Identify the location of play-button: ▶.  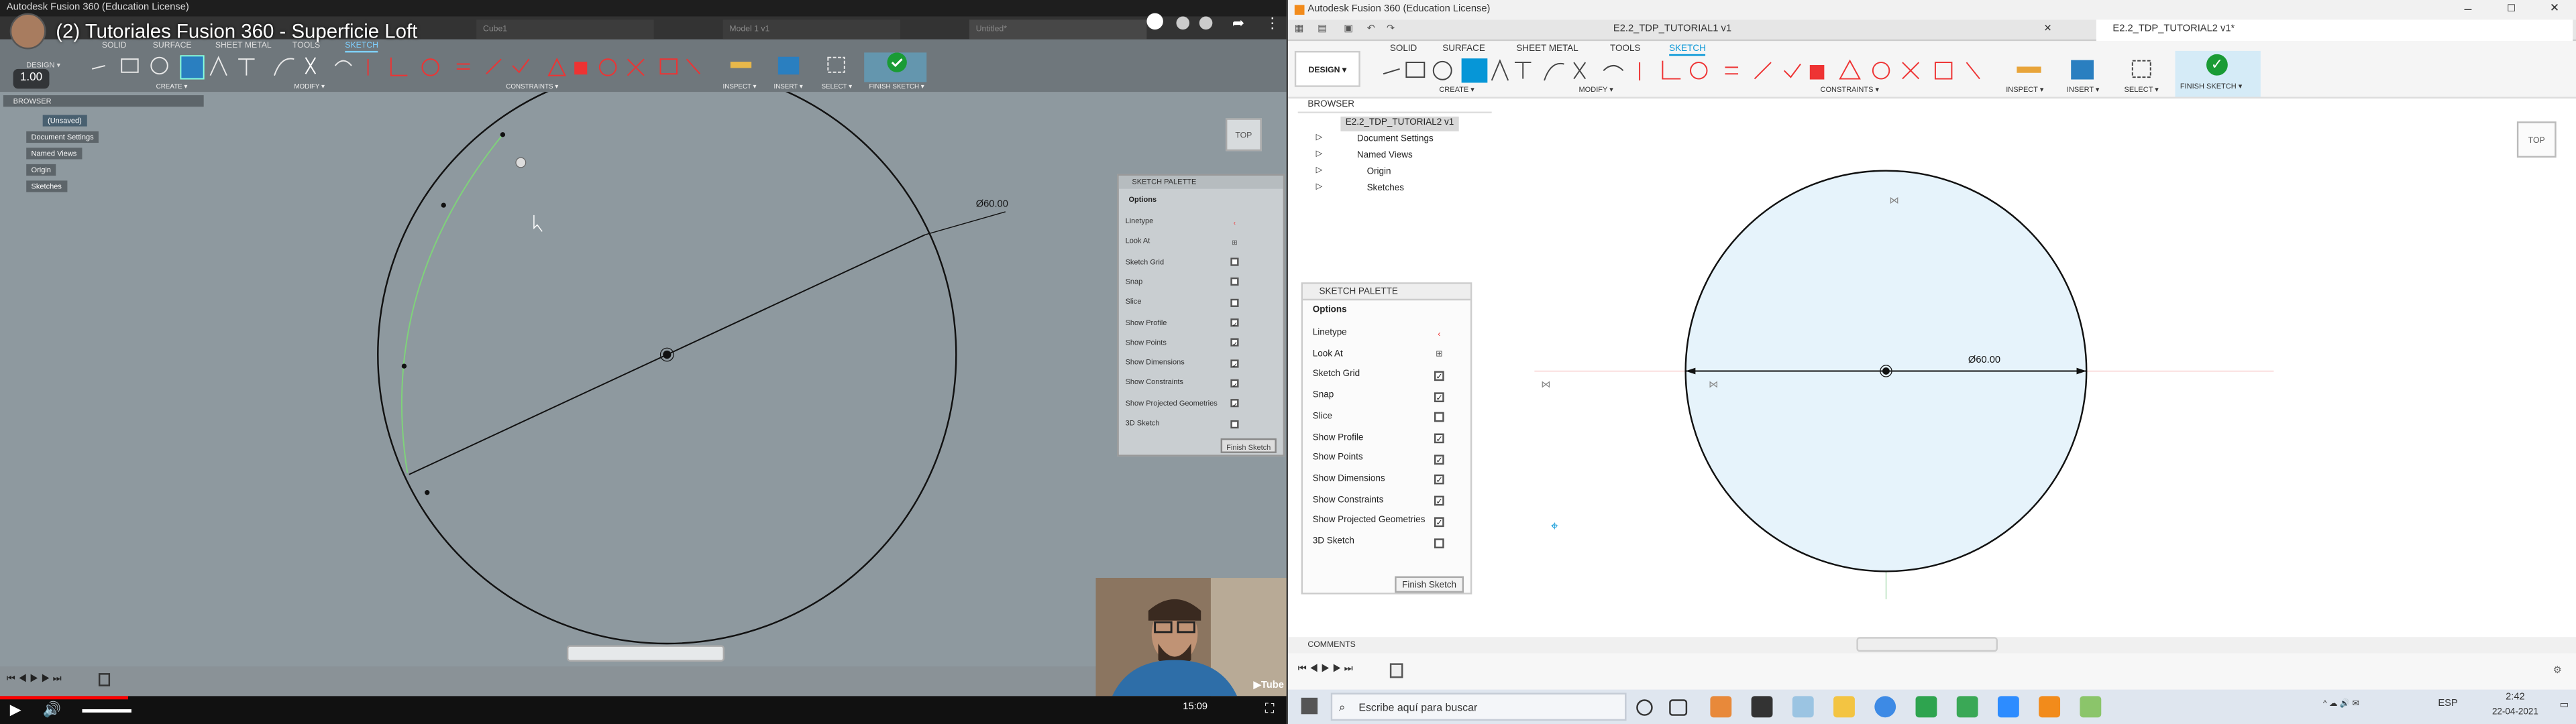
(15, 710).